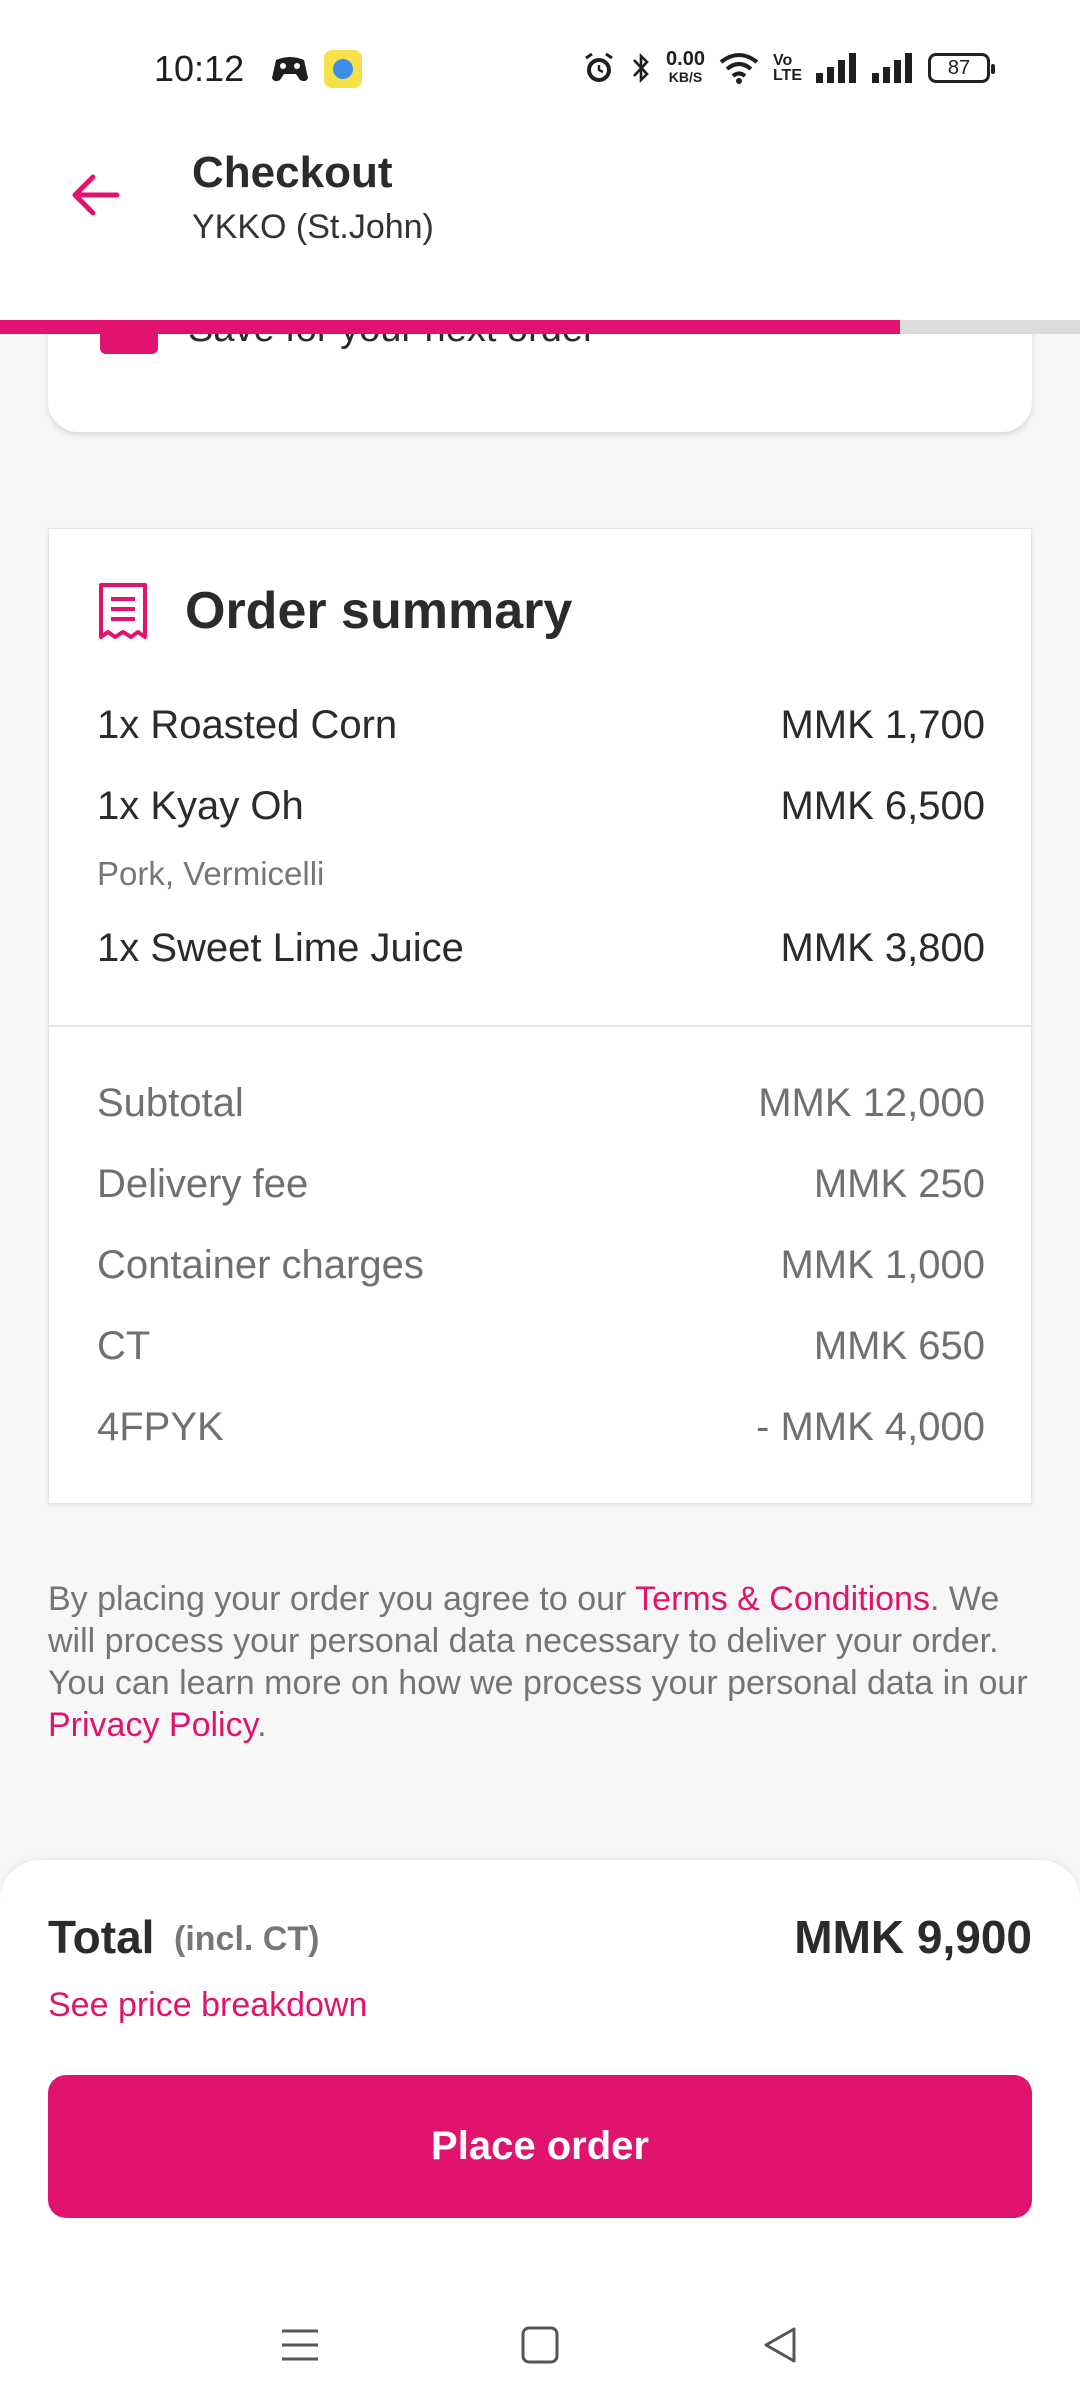 The image size is (1080, 2400). I want to click on see-price-breakdown-link: See price breakdown, so click(207, 2005).